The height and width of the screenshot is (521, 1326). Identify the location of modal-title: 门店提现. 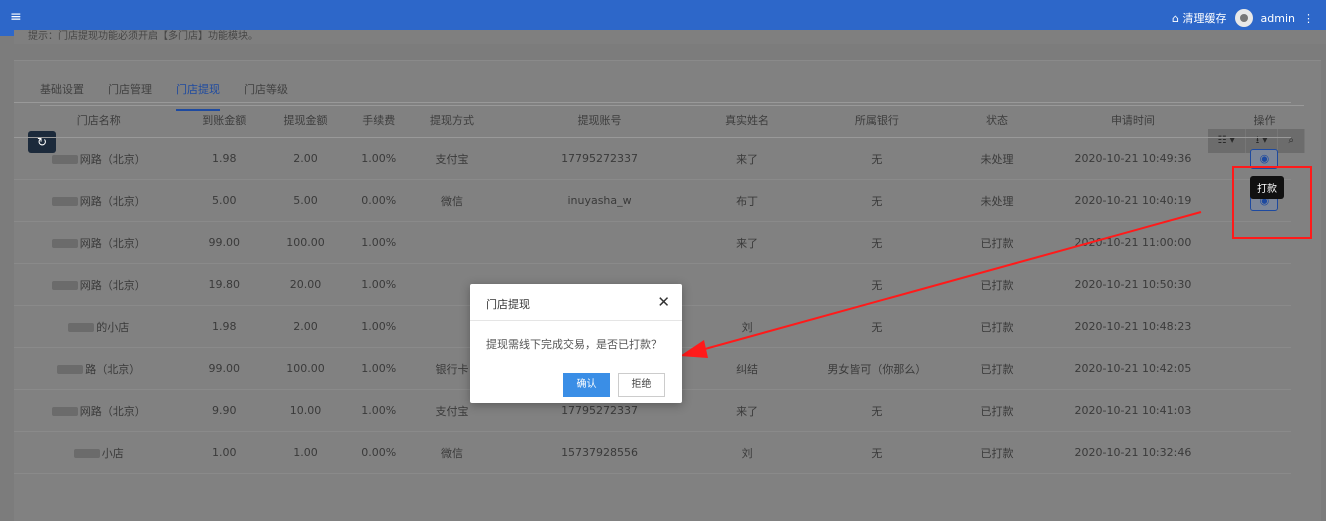
(508, 304).